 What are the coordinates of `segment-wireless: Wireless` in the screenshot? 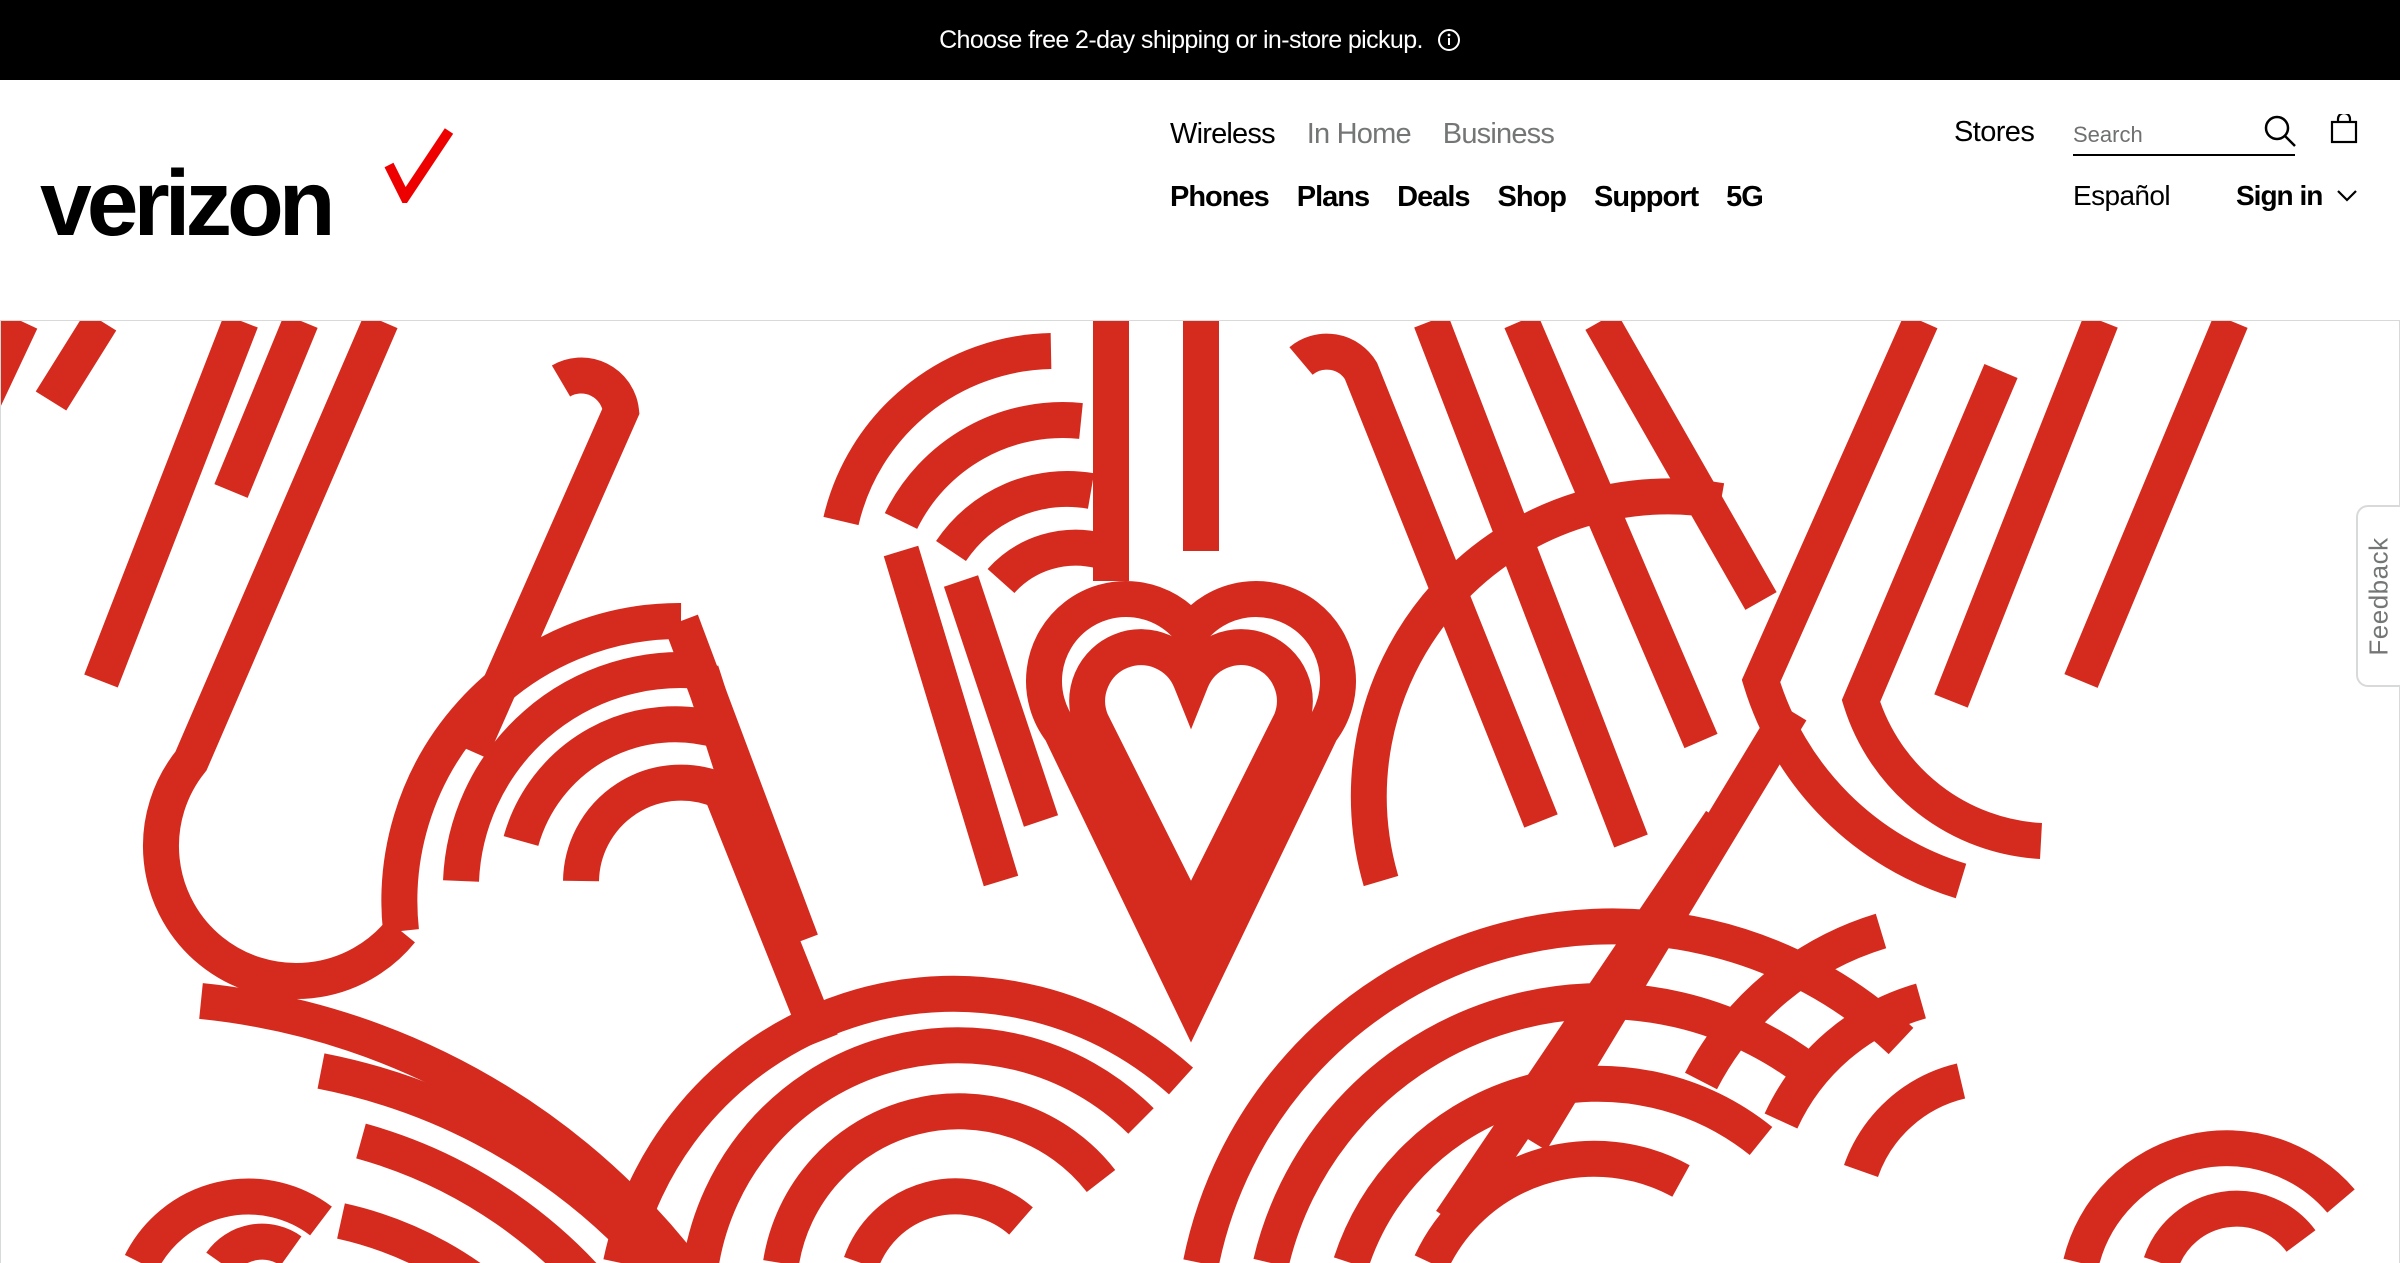 It's located at (1223, 134).